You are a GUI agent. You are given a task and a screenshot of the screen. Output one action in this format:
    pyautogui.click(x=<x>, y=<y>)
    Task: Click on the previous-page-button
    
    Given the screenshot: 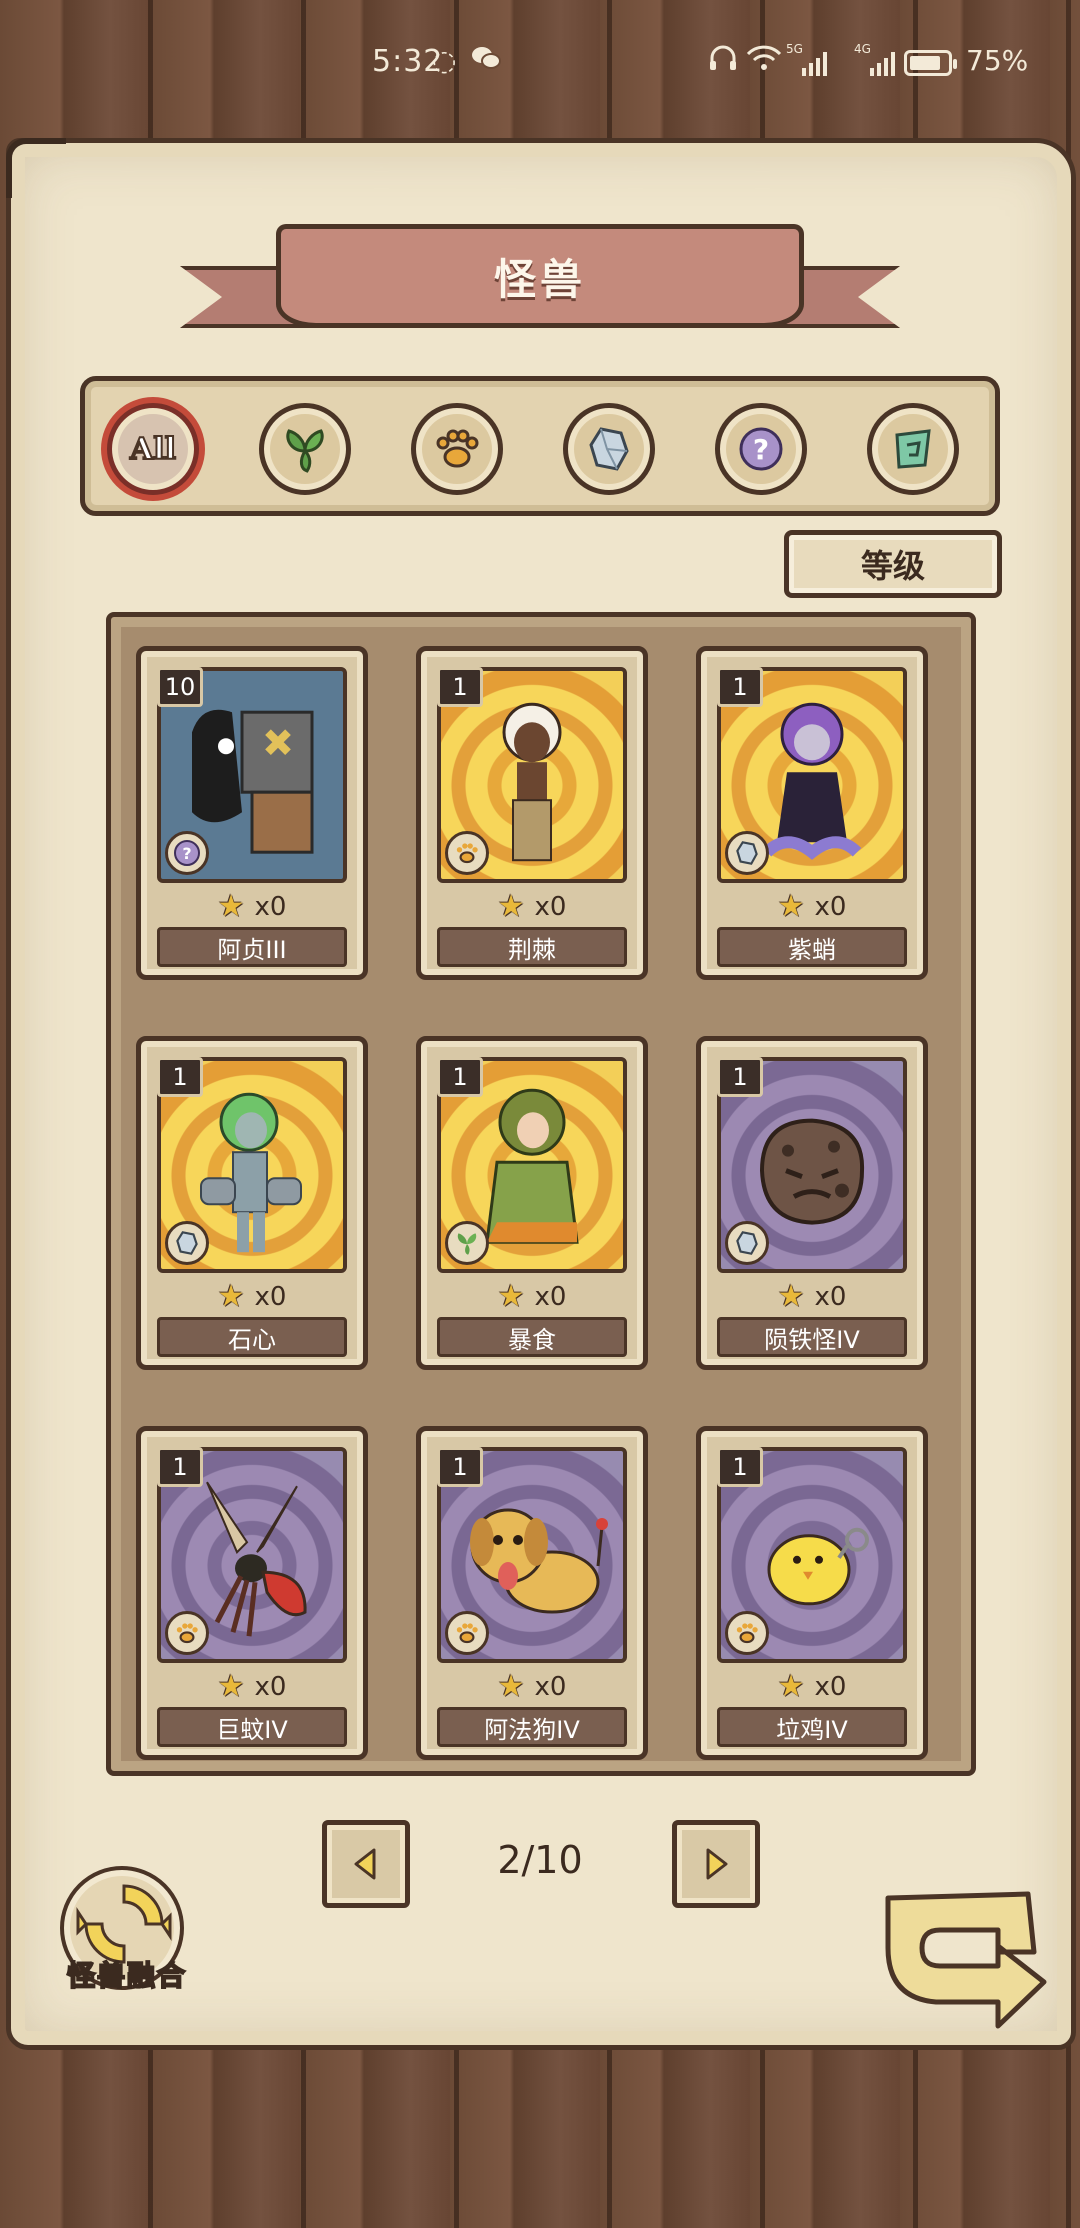 What is the action you would take?
    pyautogui.click(x=366, y=1864)
    